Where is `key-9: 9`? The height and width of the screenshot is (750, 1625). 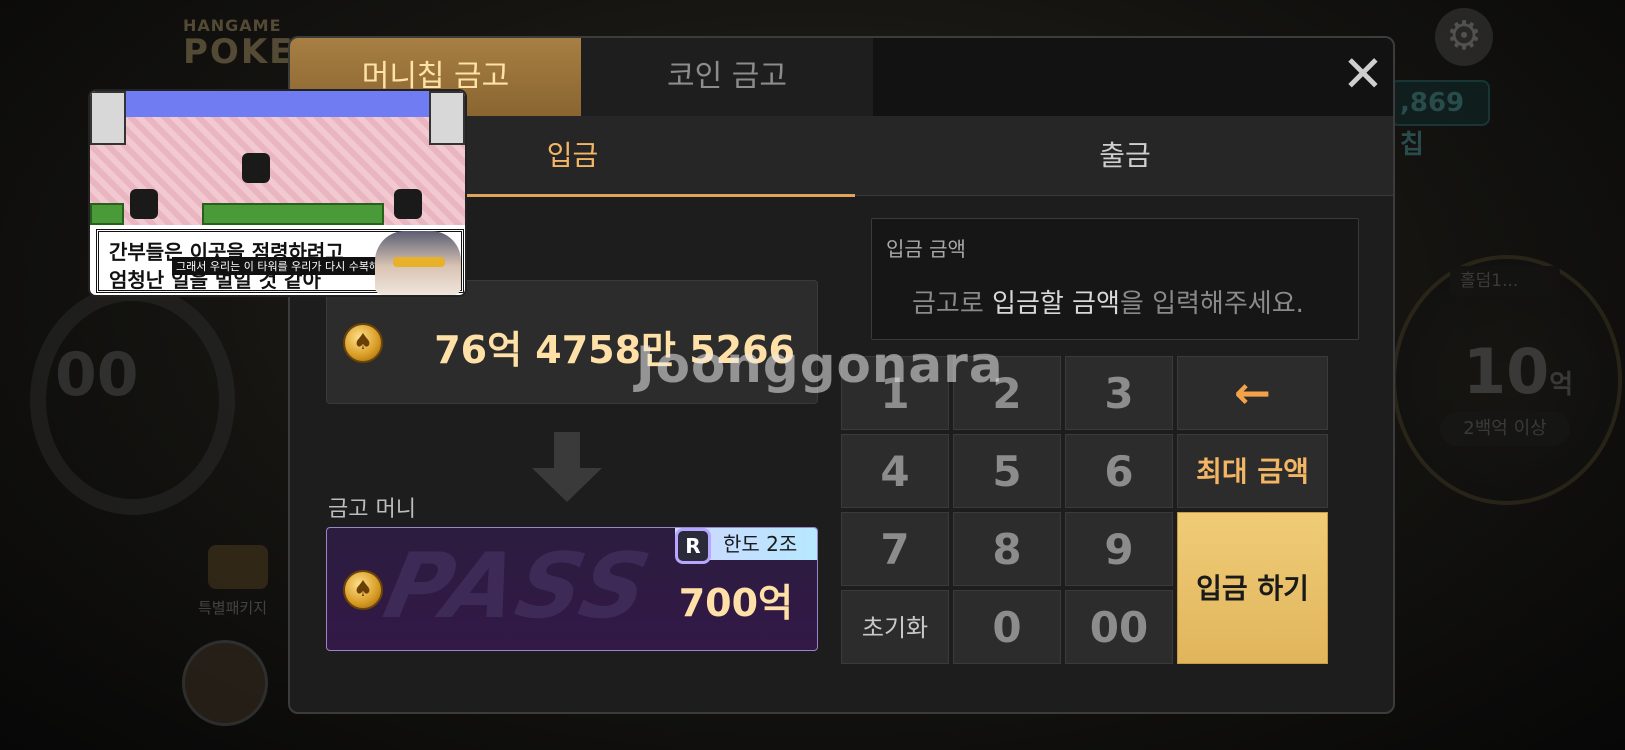
key-9: 9 is located at coordinates (1119, 549).